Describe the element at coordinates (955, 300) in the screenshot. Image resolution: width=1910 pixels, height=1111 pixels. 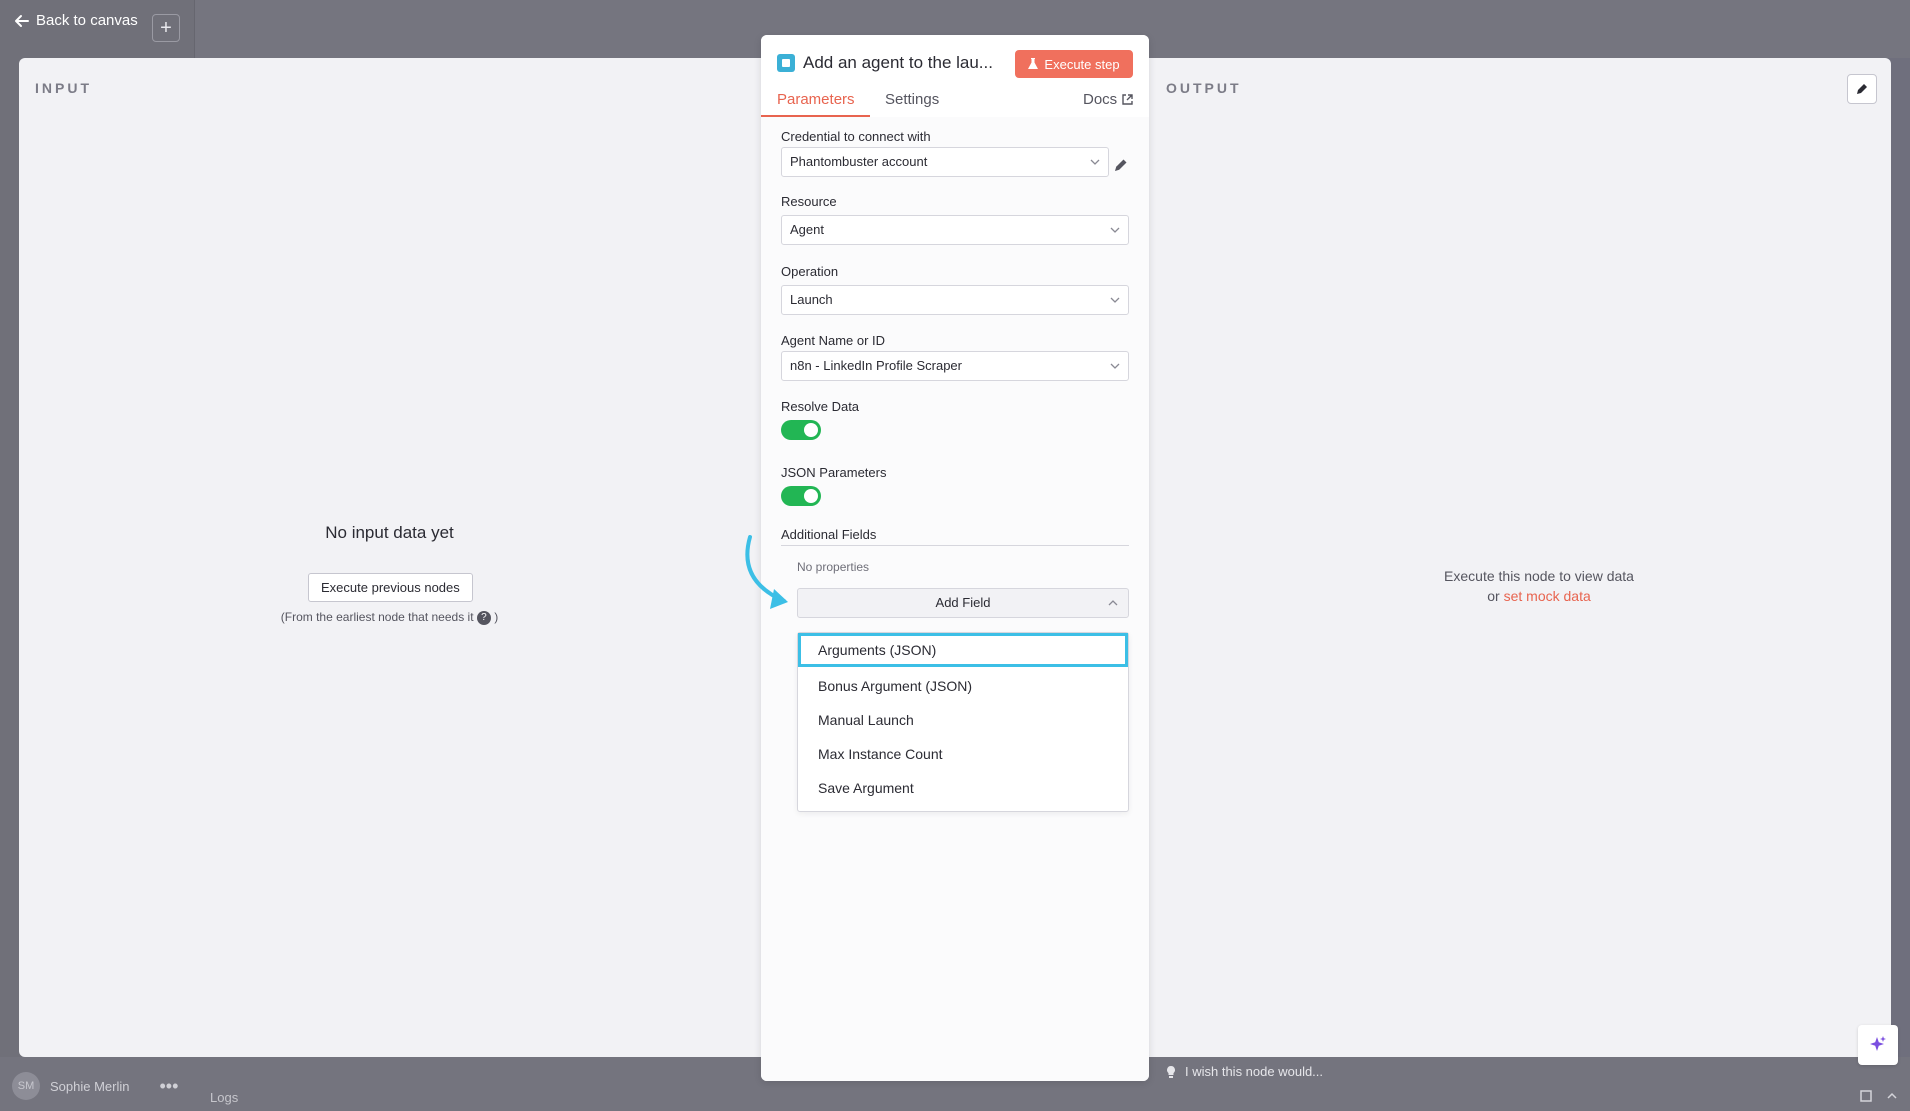
I see `operation-select: Launch` at that location.